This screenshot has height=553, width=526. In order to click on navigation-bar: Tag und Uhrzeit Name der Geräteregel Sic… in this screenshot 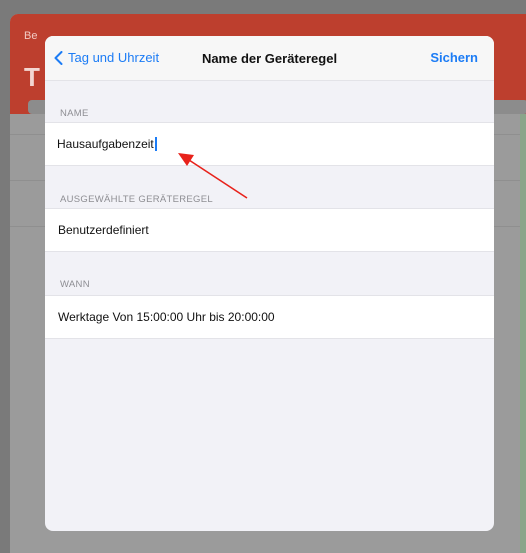, I will do `click(269, 58)`.